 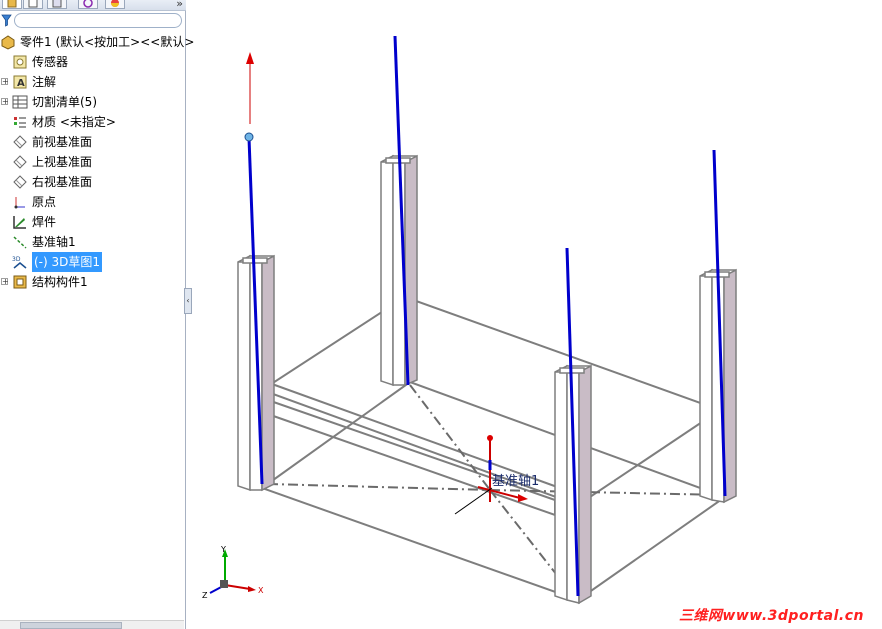 What do you see at coordinates (19, 203) in the screenshot?
I see `origin-icon` at bounding box center [19, 203].